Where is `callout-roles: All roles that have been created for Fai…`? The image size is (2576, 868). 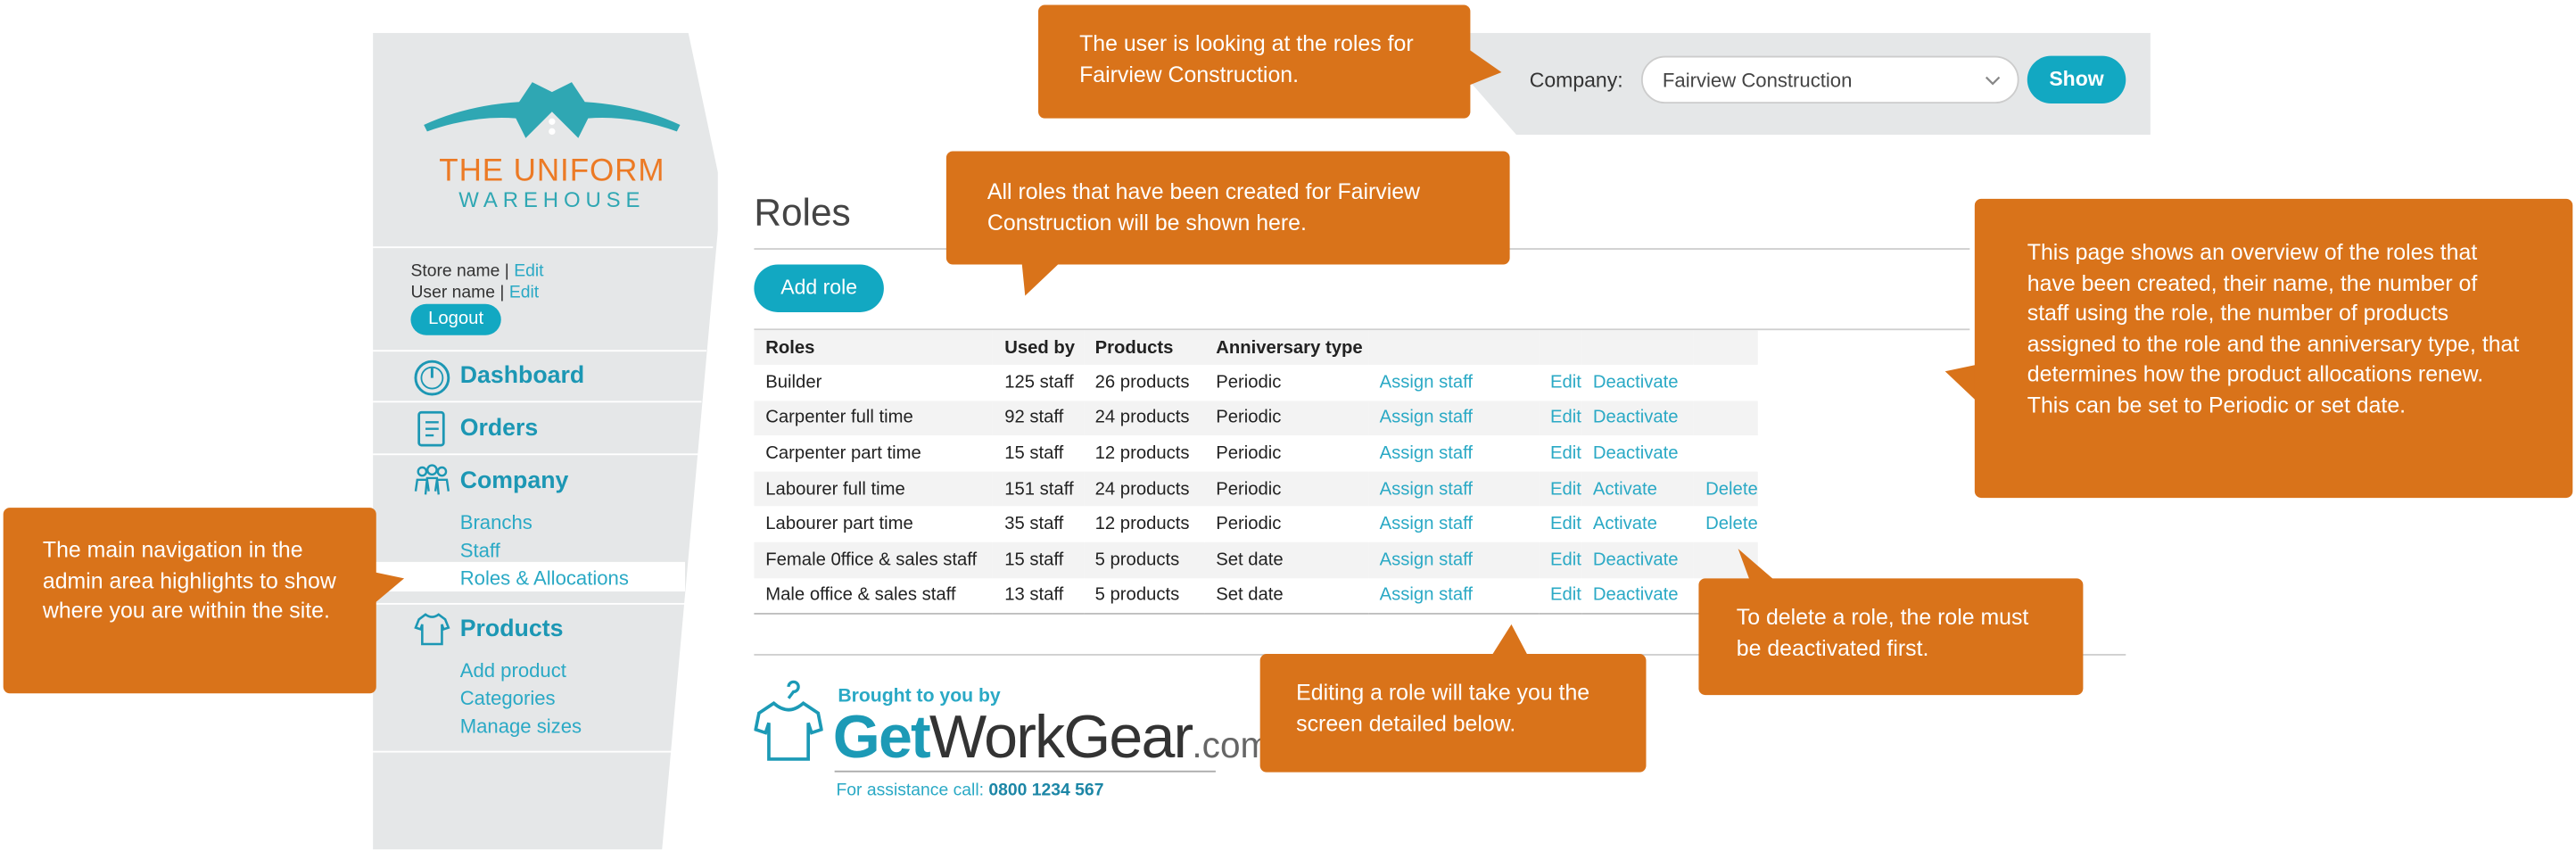 callout-roles: All roles that have been created for Fai… is located at coordinates (1228, 208).